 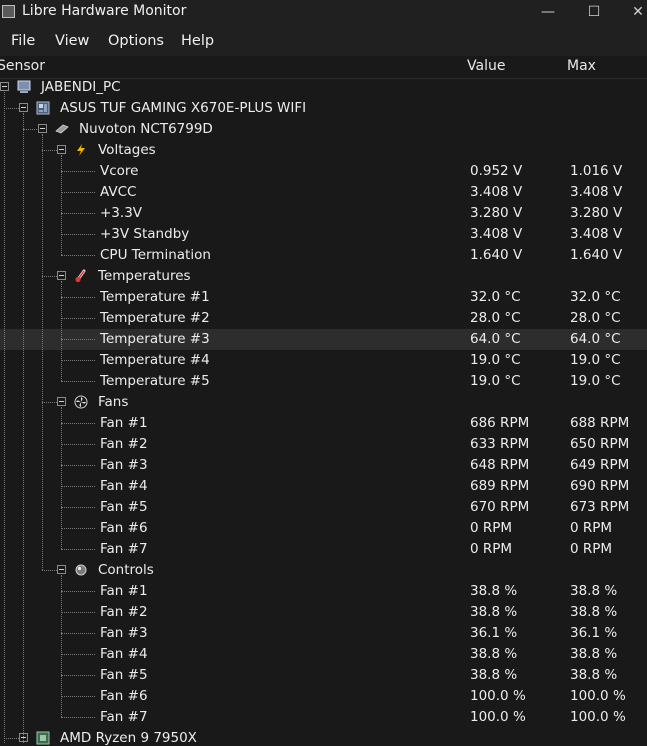 What do you see at coordinates (323, 570) in the screenshot?
I see `tree-node-group: Controls` at bounding box center [323, 570].